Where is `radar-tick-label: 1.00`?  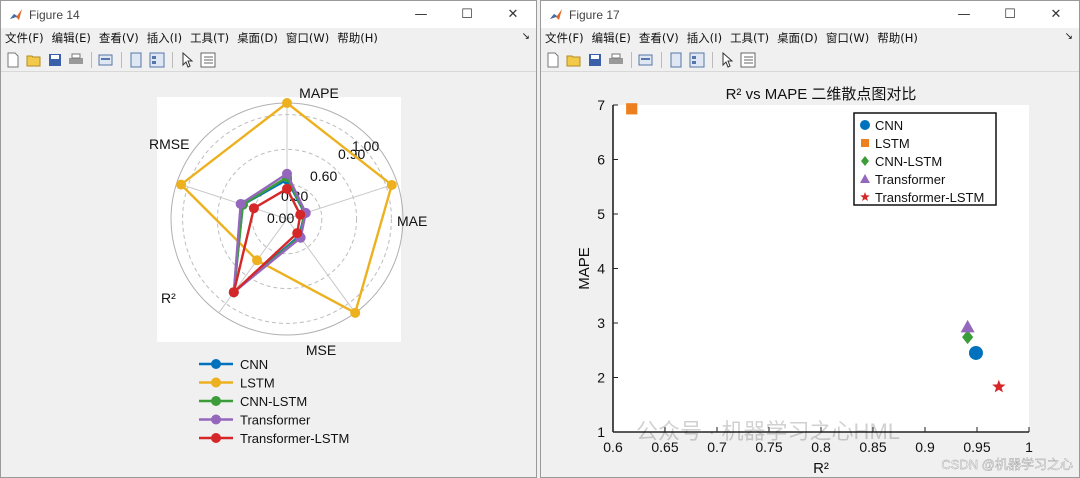
radar-tick-label: 1.00 is located at coordinates (365, 146).